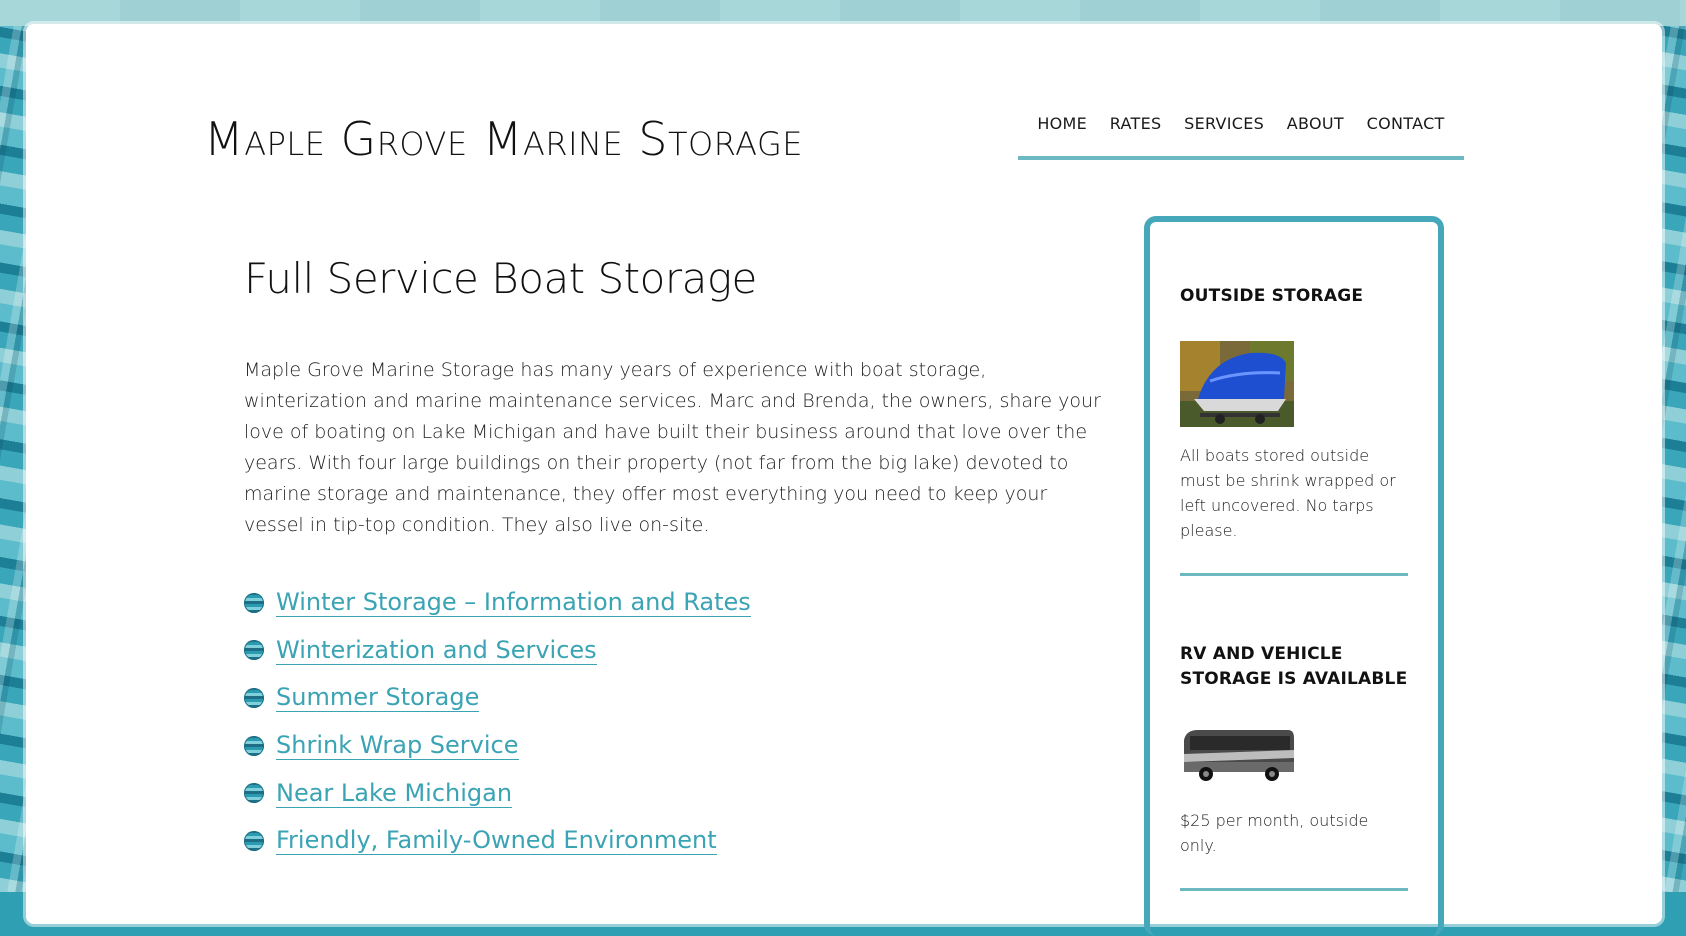  What do you see at coordinates (1237, 384) in the screenshot?
I see `shrink-wrapped-boat-image` at bounding box center [1237, 384].